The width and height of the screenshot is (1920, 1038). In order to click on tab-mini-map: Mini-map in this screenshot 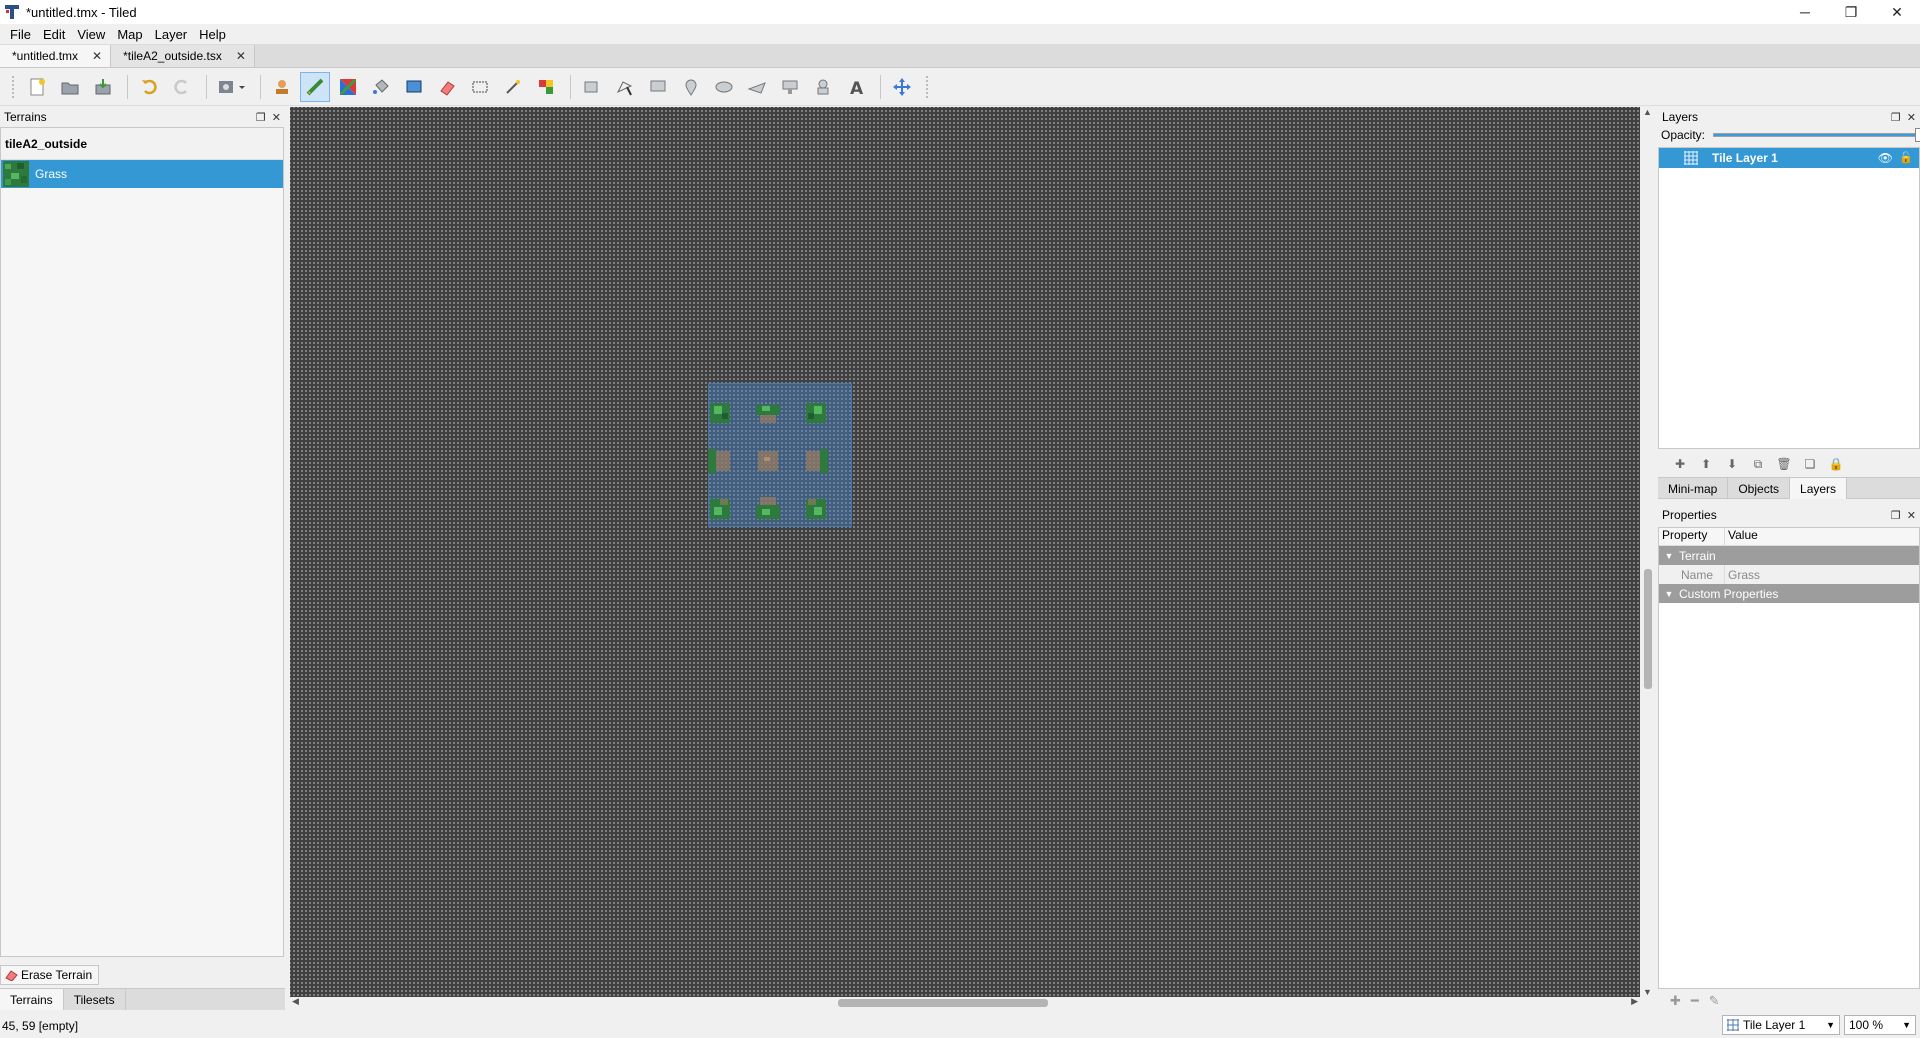, I will do `click(1693, 488)`.